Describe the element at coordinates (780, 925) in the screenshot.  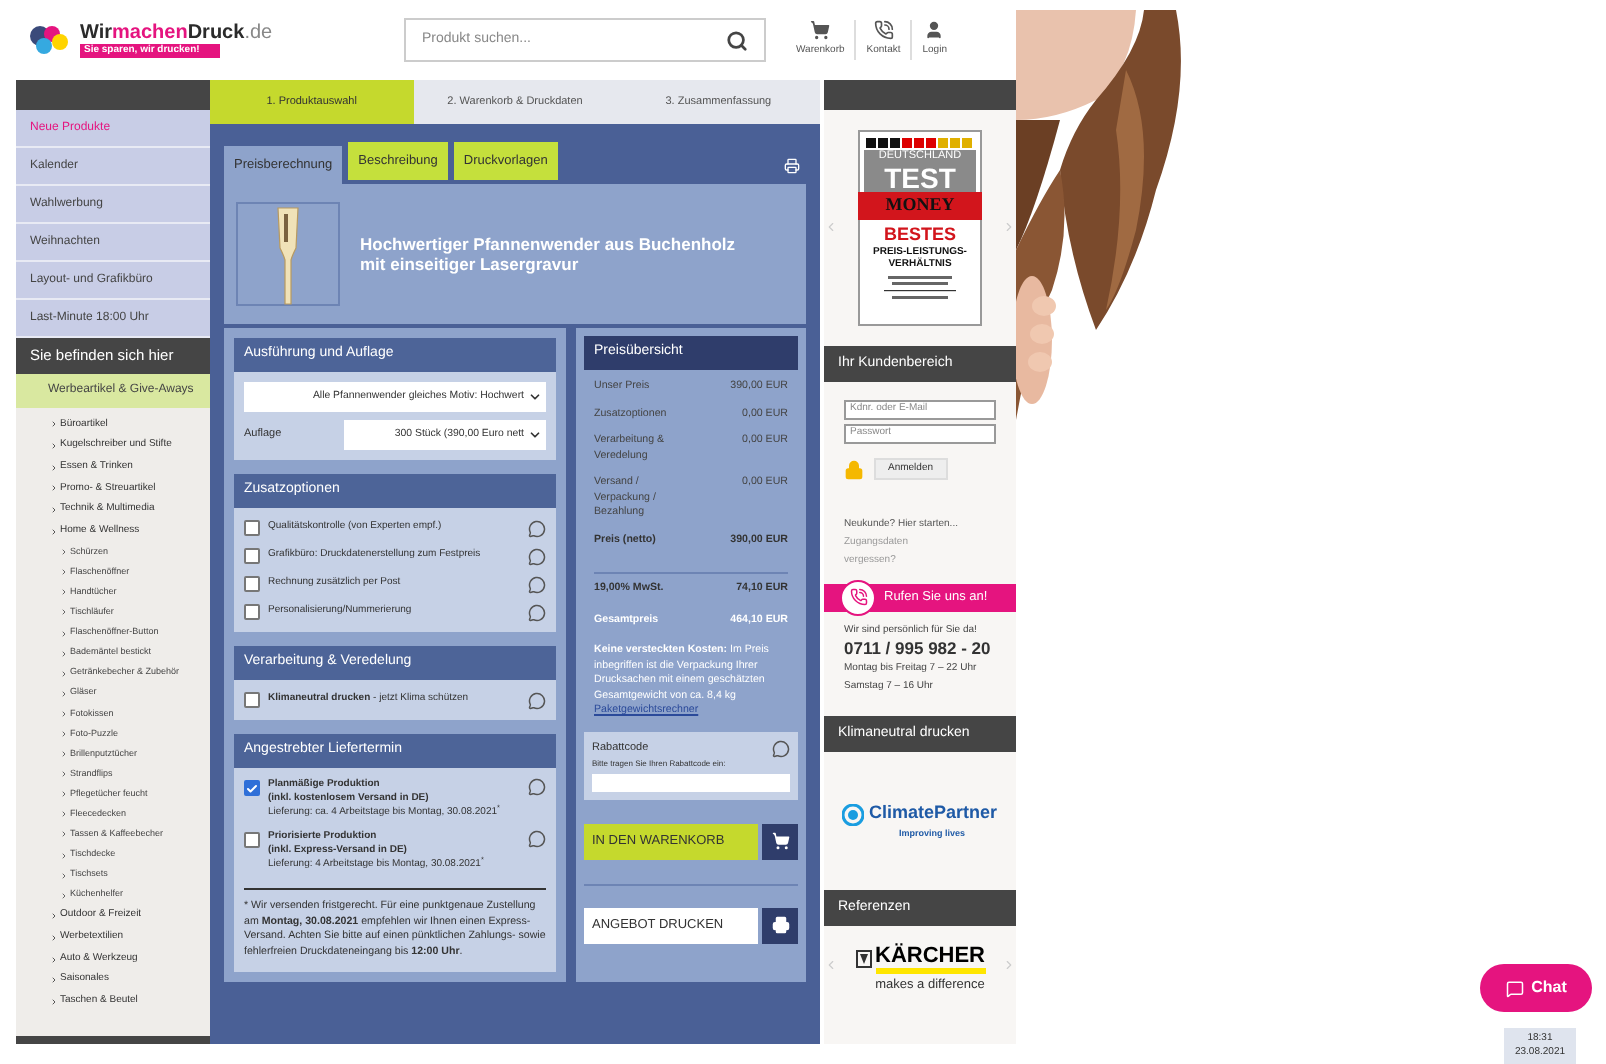
I see `printer-icon` at that location.